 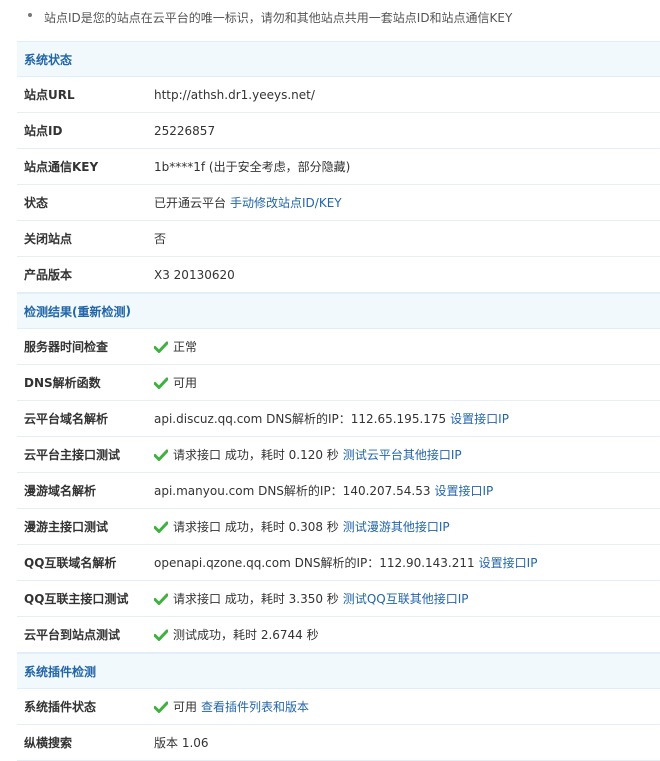 I want to click on row-label: 关闭站点, so click(x=48, y=239).